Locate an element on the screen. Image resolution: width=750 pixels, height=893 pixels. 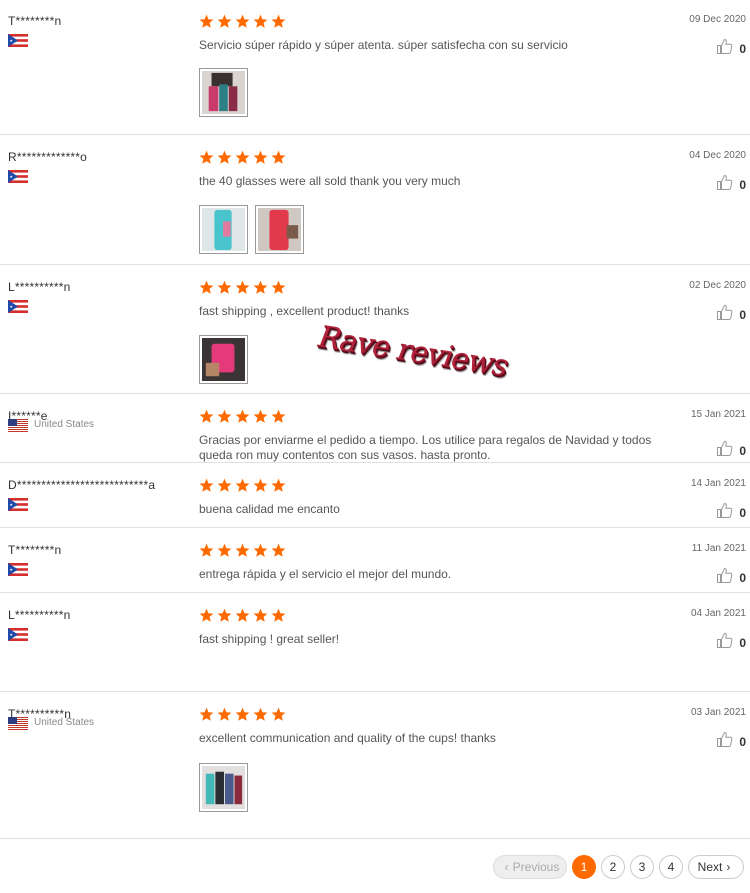
previous-page-button: ‹ Previous is located at coordinates (530, 867).